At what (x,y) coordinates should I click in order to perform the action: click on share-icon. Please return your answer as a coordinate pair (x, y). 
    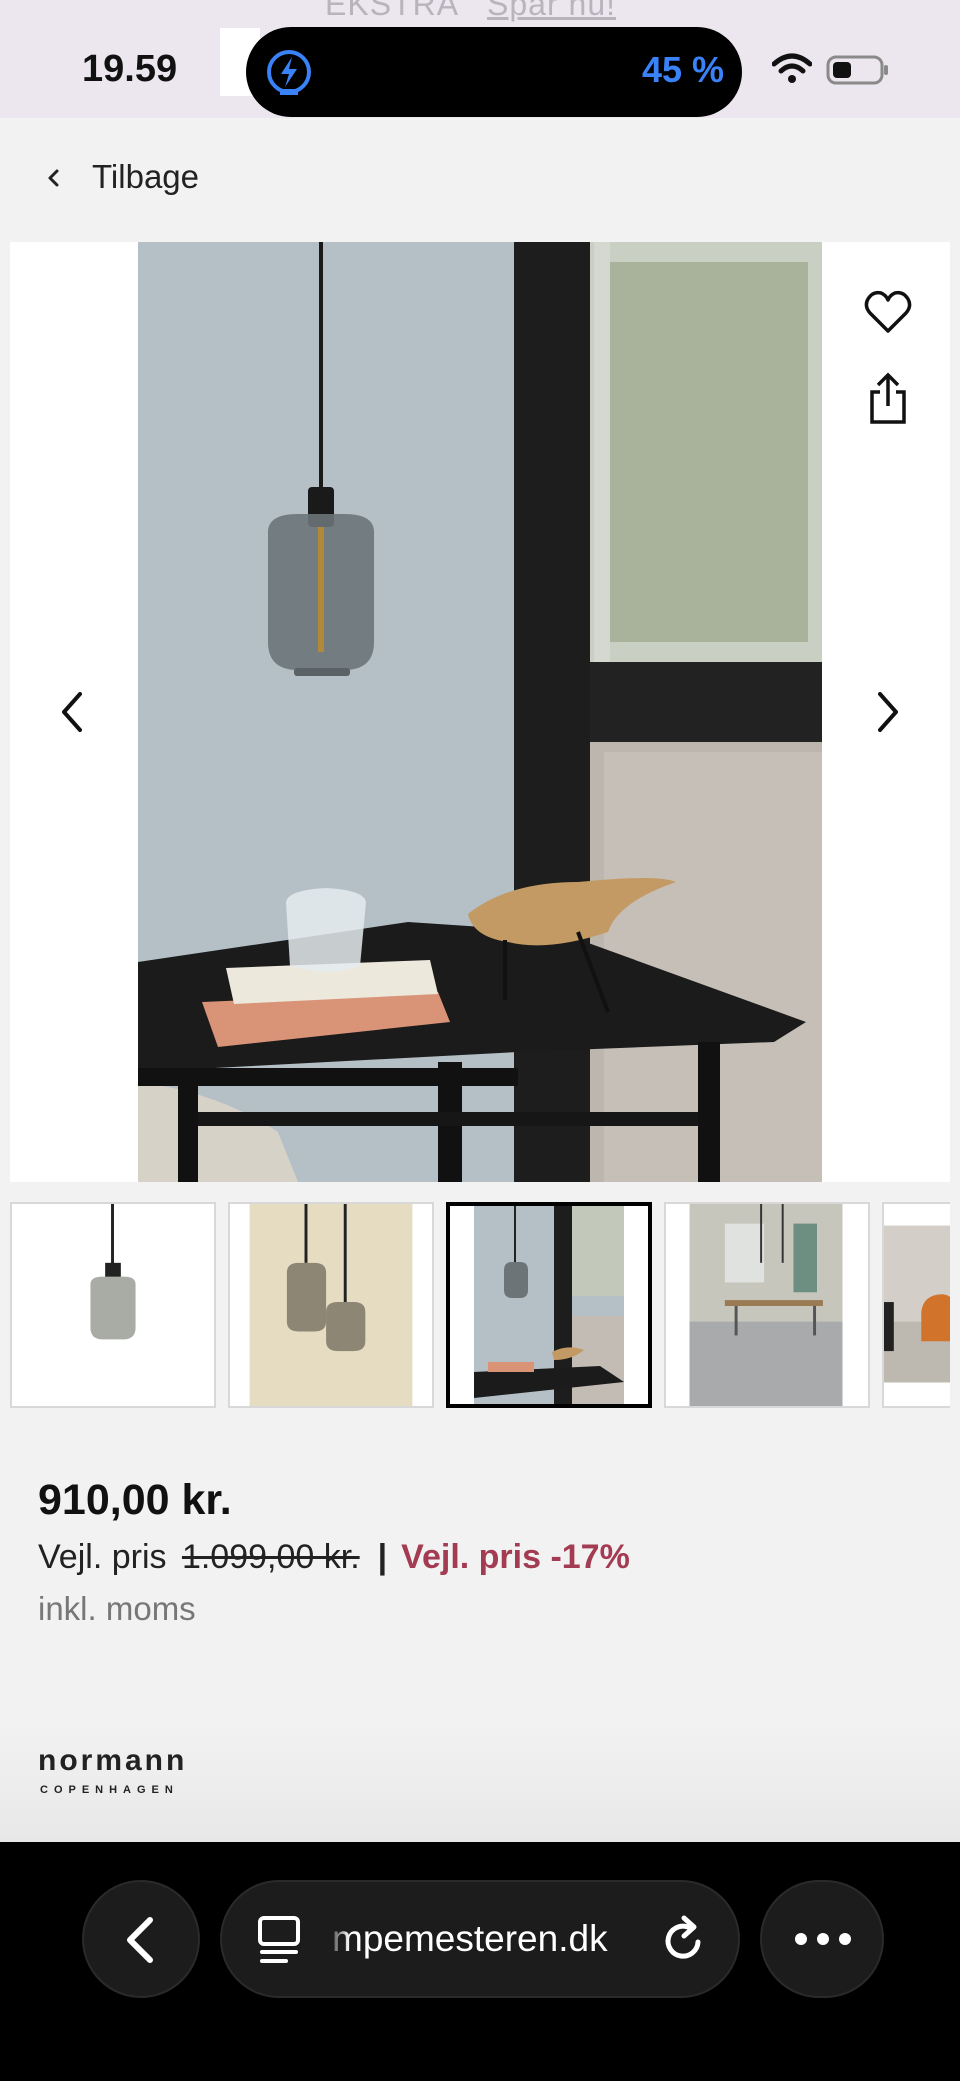
    Looking at the image, I should click on (888, 399).